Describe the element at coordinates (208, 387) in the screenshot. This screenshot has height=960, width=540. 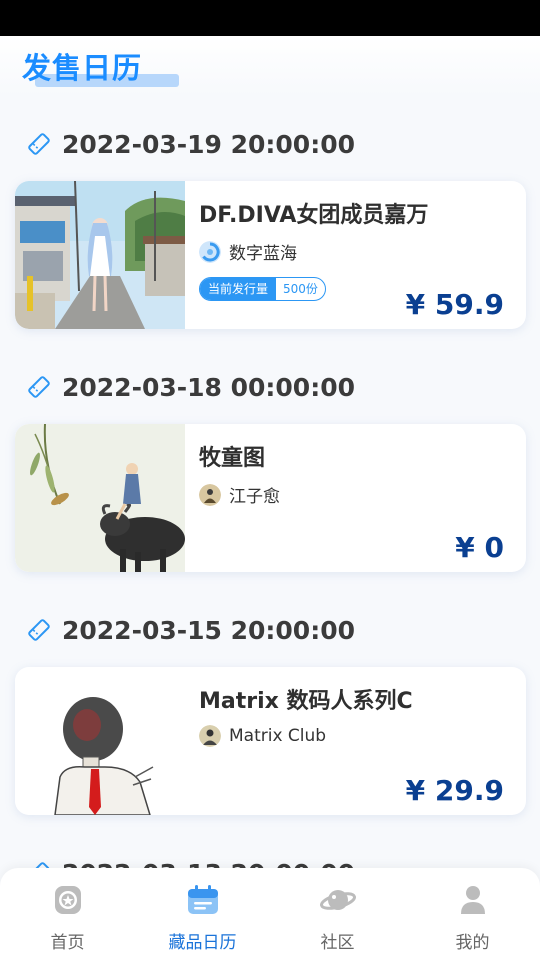
I see `release-date: 2022-03-18 00:00:00` at that location.